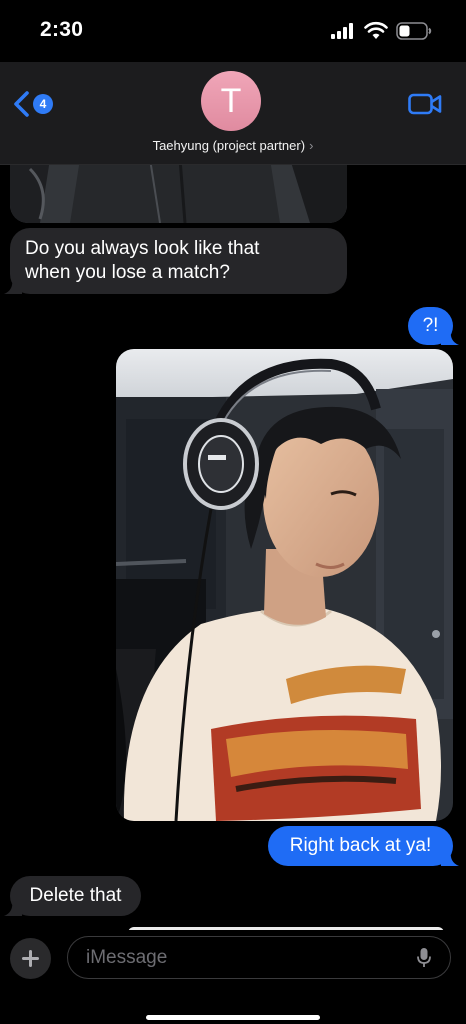  I want to click on message-text: ?!, so click(430, 325).